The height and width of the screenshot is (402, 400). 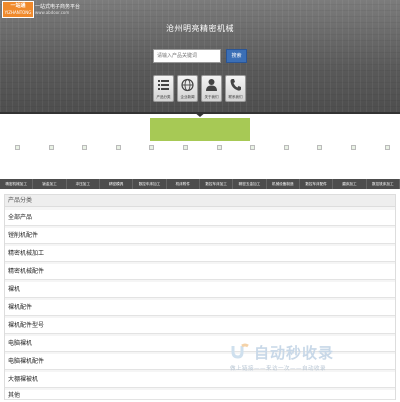 I want to click on panel-heading: 产品分类, so click(x=200, y=201).